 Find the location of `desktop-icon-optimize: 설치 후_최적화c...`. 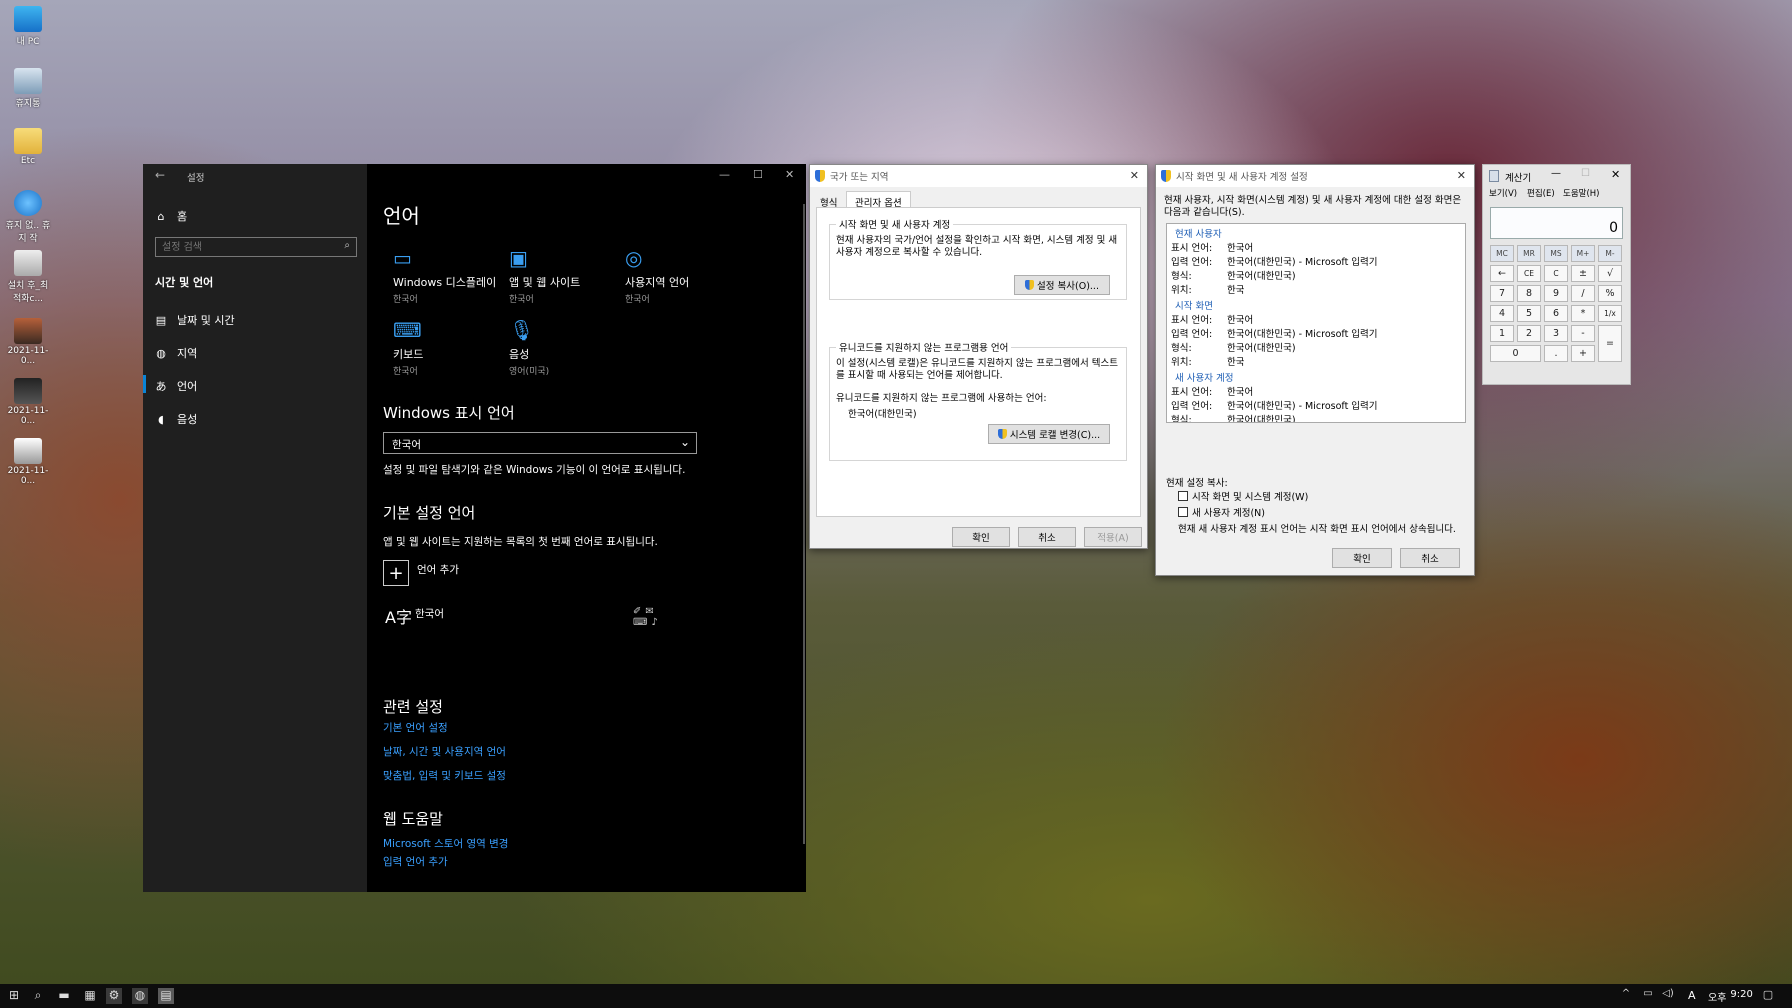

desktop-icon-optimize: 설치 후_최적화c... is located at coordinates (28, 277).